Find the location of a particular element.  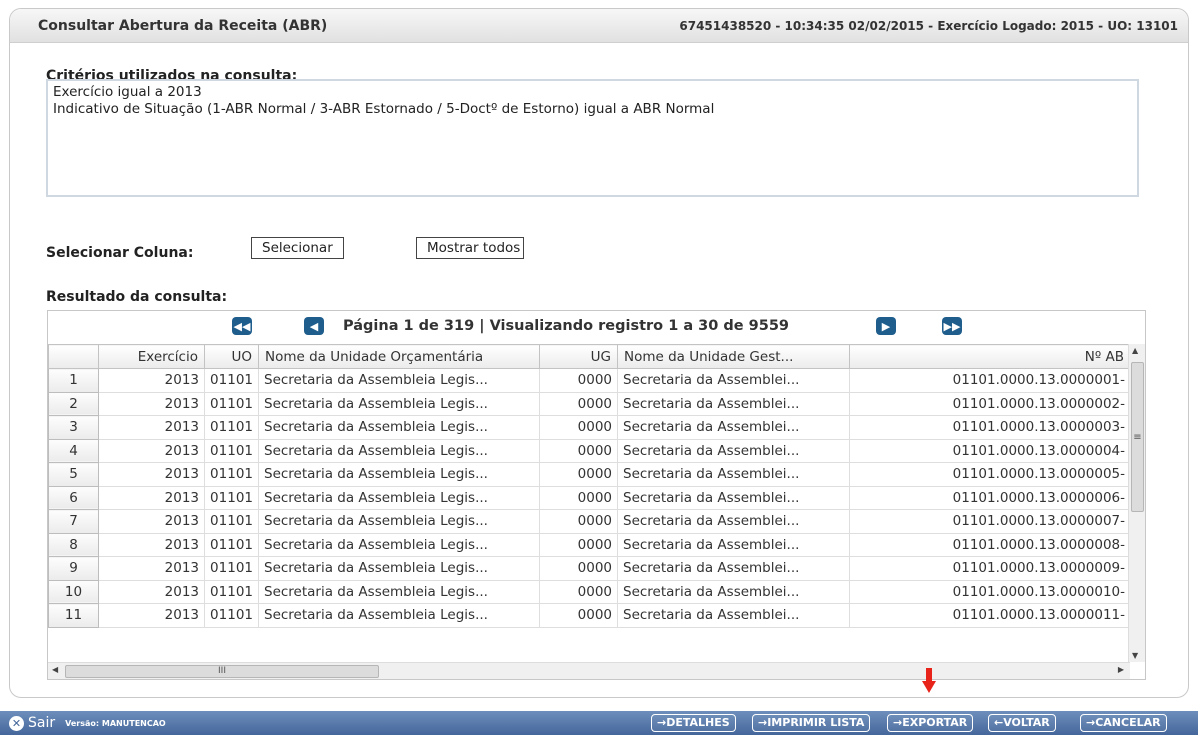

scroll-up-icon: ▲ is located at coordinates (1135, 350).